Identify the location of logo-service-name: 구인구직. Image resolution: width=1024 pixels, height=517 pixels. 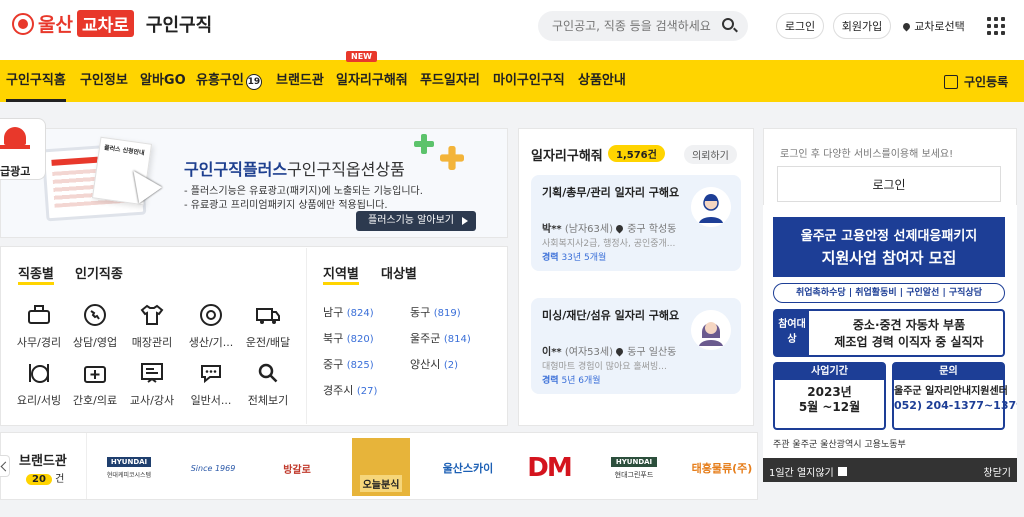
(179, 25).